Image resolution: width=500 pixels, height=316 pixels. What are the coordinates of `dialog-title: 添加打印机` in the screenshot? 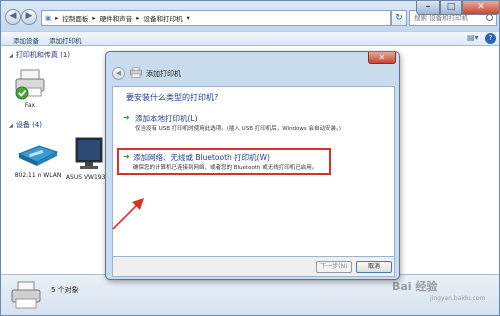 It's located at (163, 74).